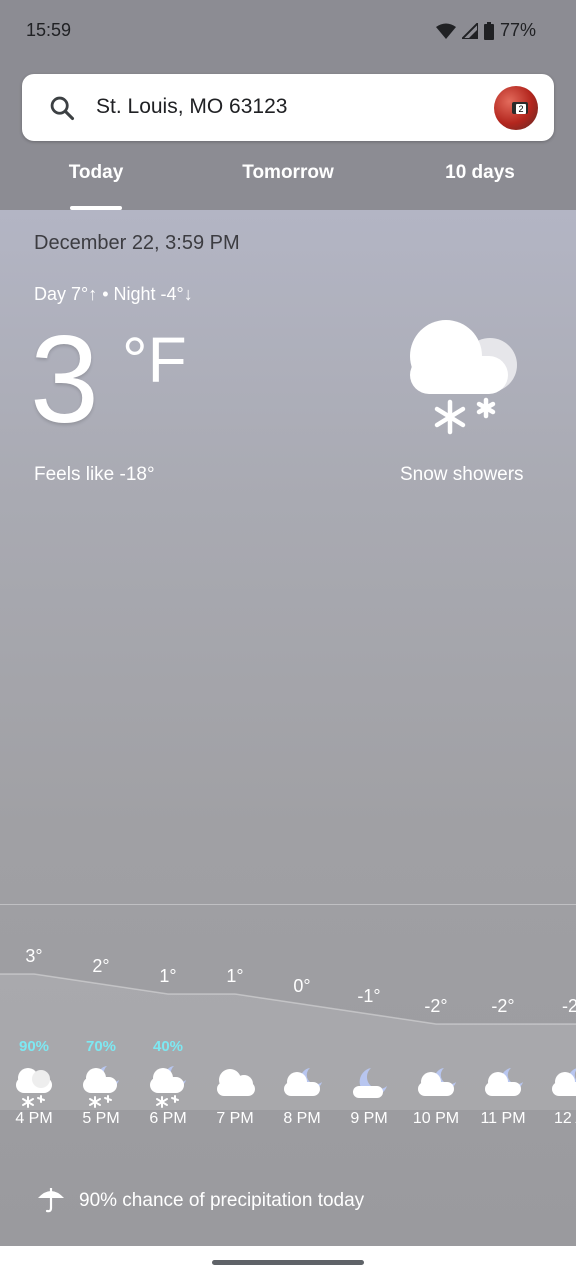  I want to click on hourly-time: 8 PM, so click(302, 1118).